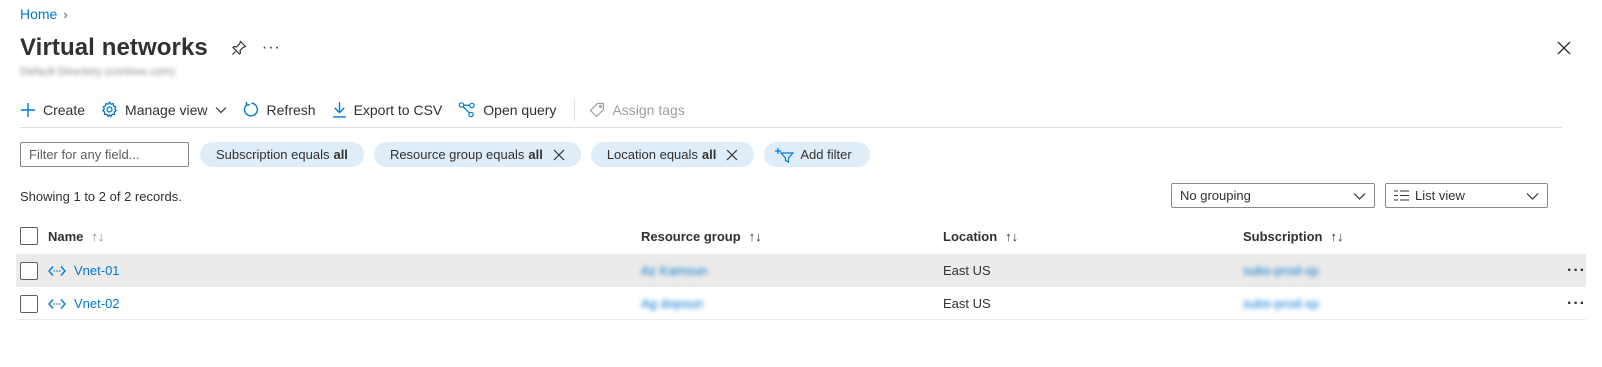 This screenshot has width=1602, height=367. I want to click on more-options-button: ···, so click(271, 48).